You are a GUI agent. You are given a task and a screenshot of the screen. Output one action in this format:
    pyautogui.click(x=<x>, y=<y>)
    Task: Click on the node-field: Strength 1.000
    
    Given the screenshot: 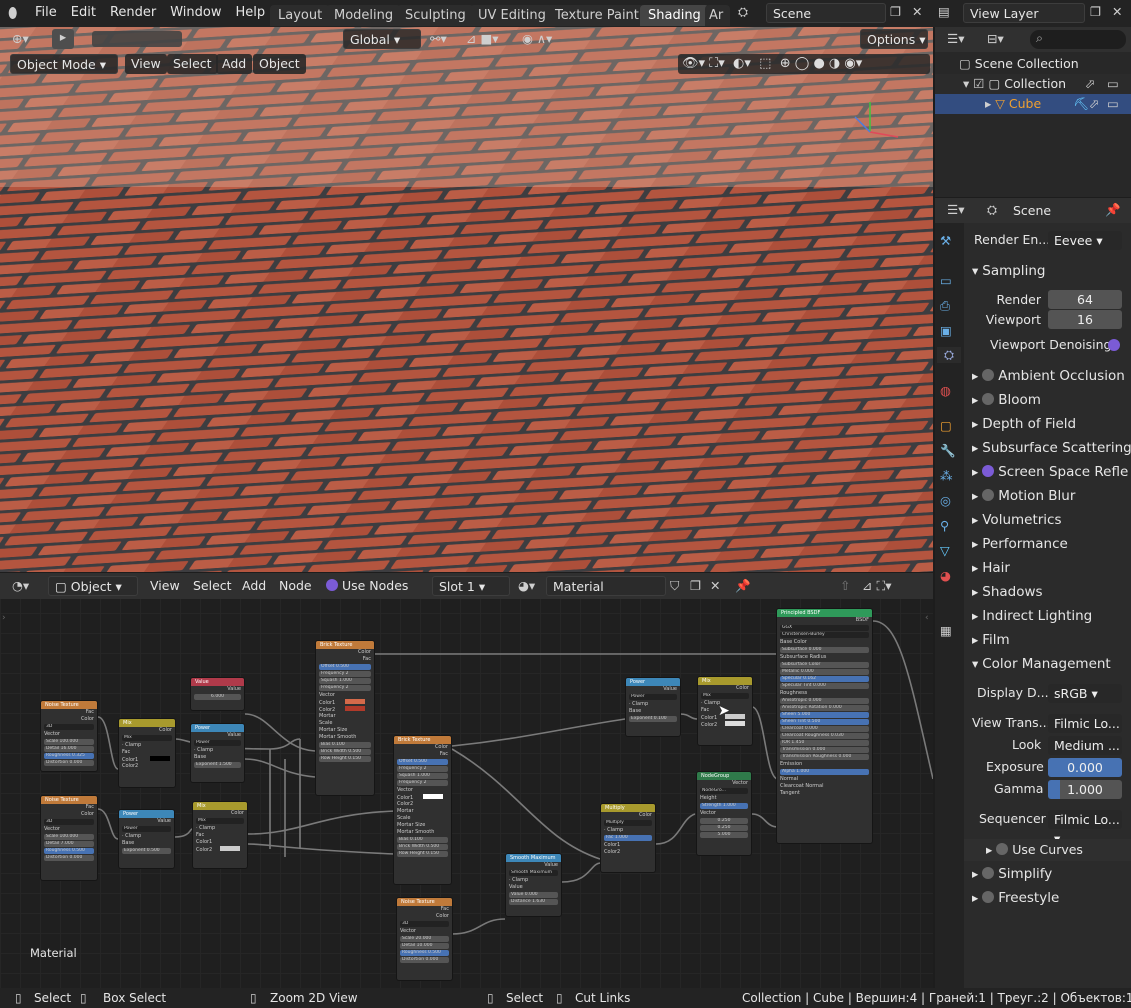 What is the action you would take?
    pyautogui.click(x=724, y=806)
    